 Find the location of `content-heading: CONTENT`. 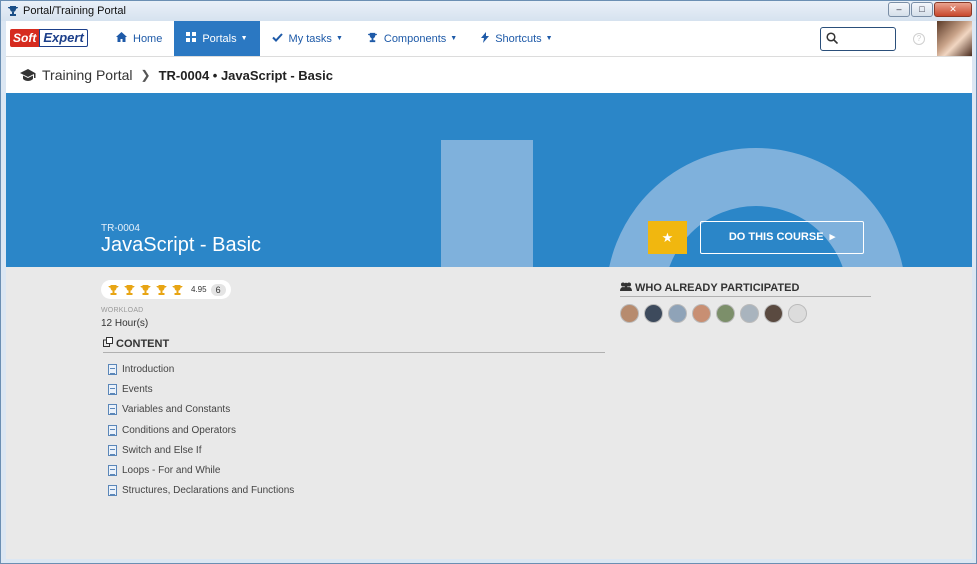

content-heading: CONTENT is located at coordinates (354, 345).